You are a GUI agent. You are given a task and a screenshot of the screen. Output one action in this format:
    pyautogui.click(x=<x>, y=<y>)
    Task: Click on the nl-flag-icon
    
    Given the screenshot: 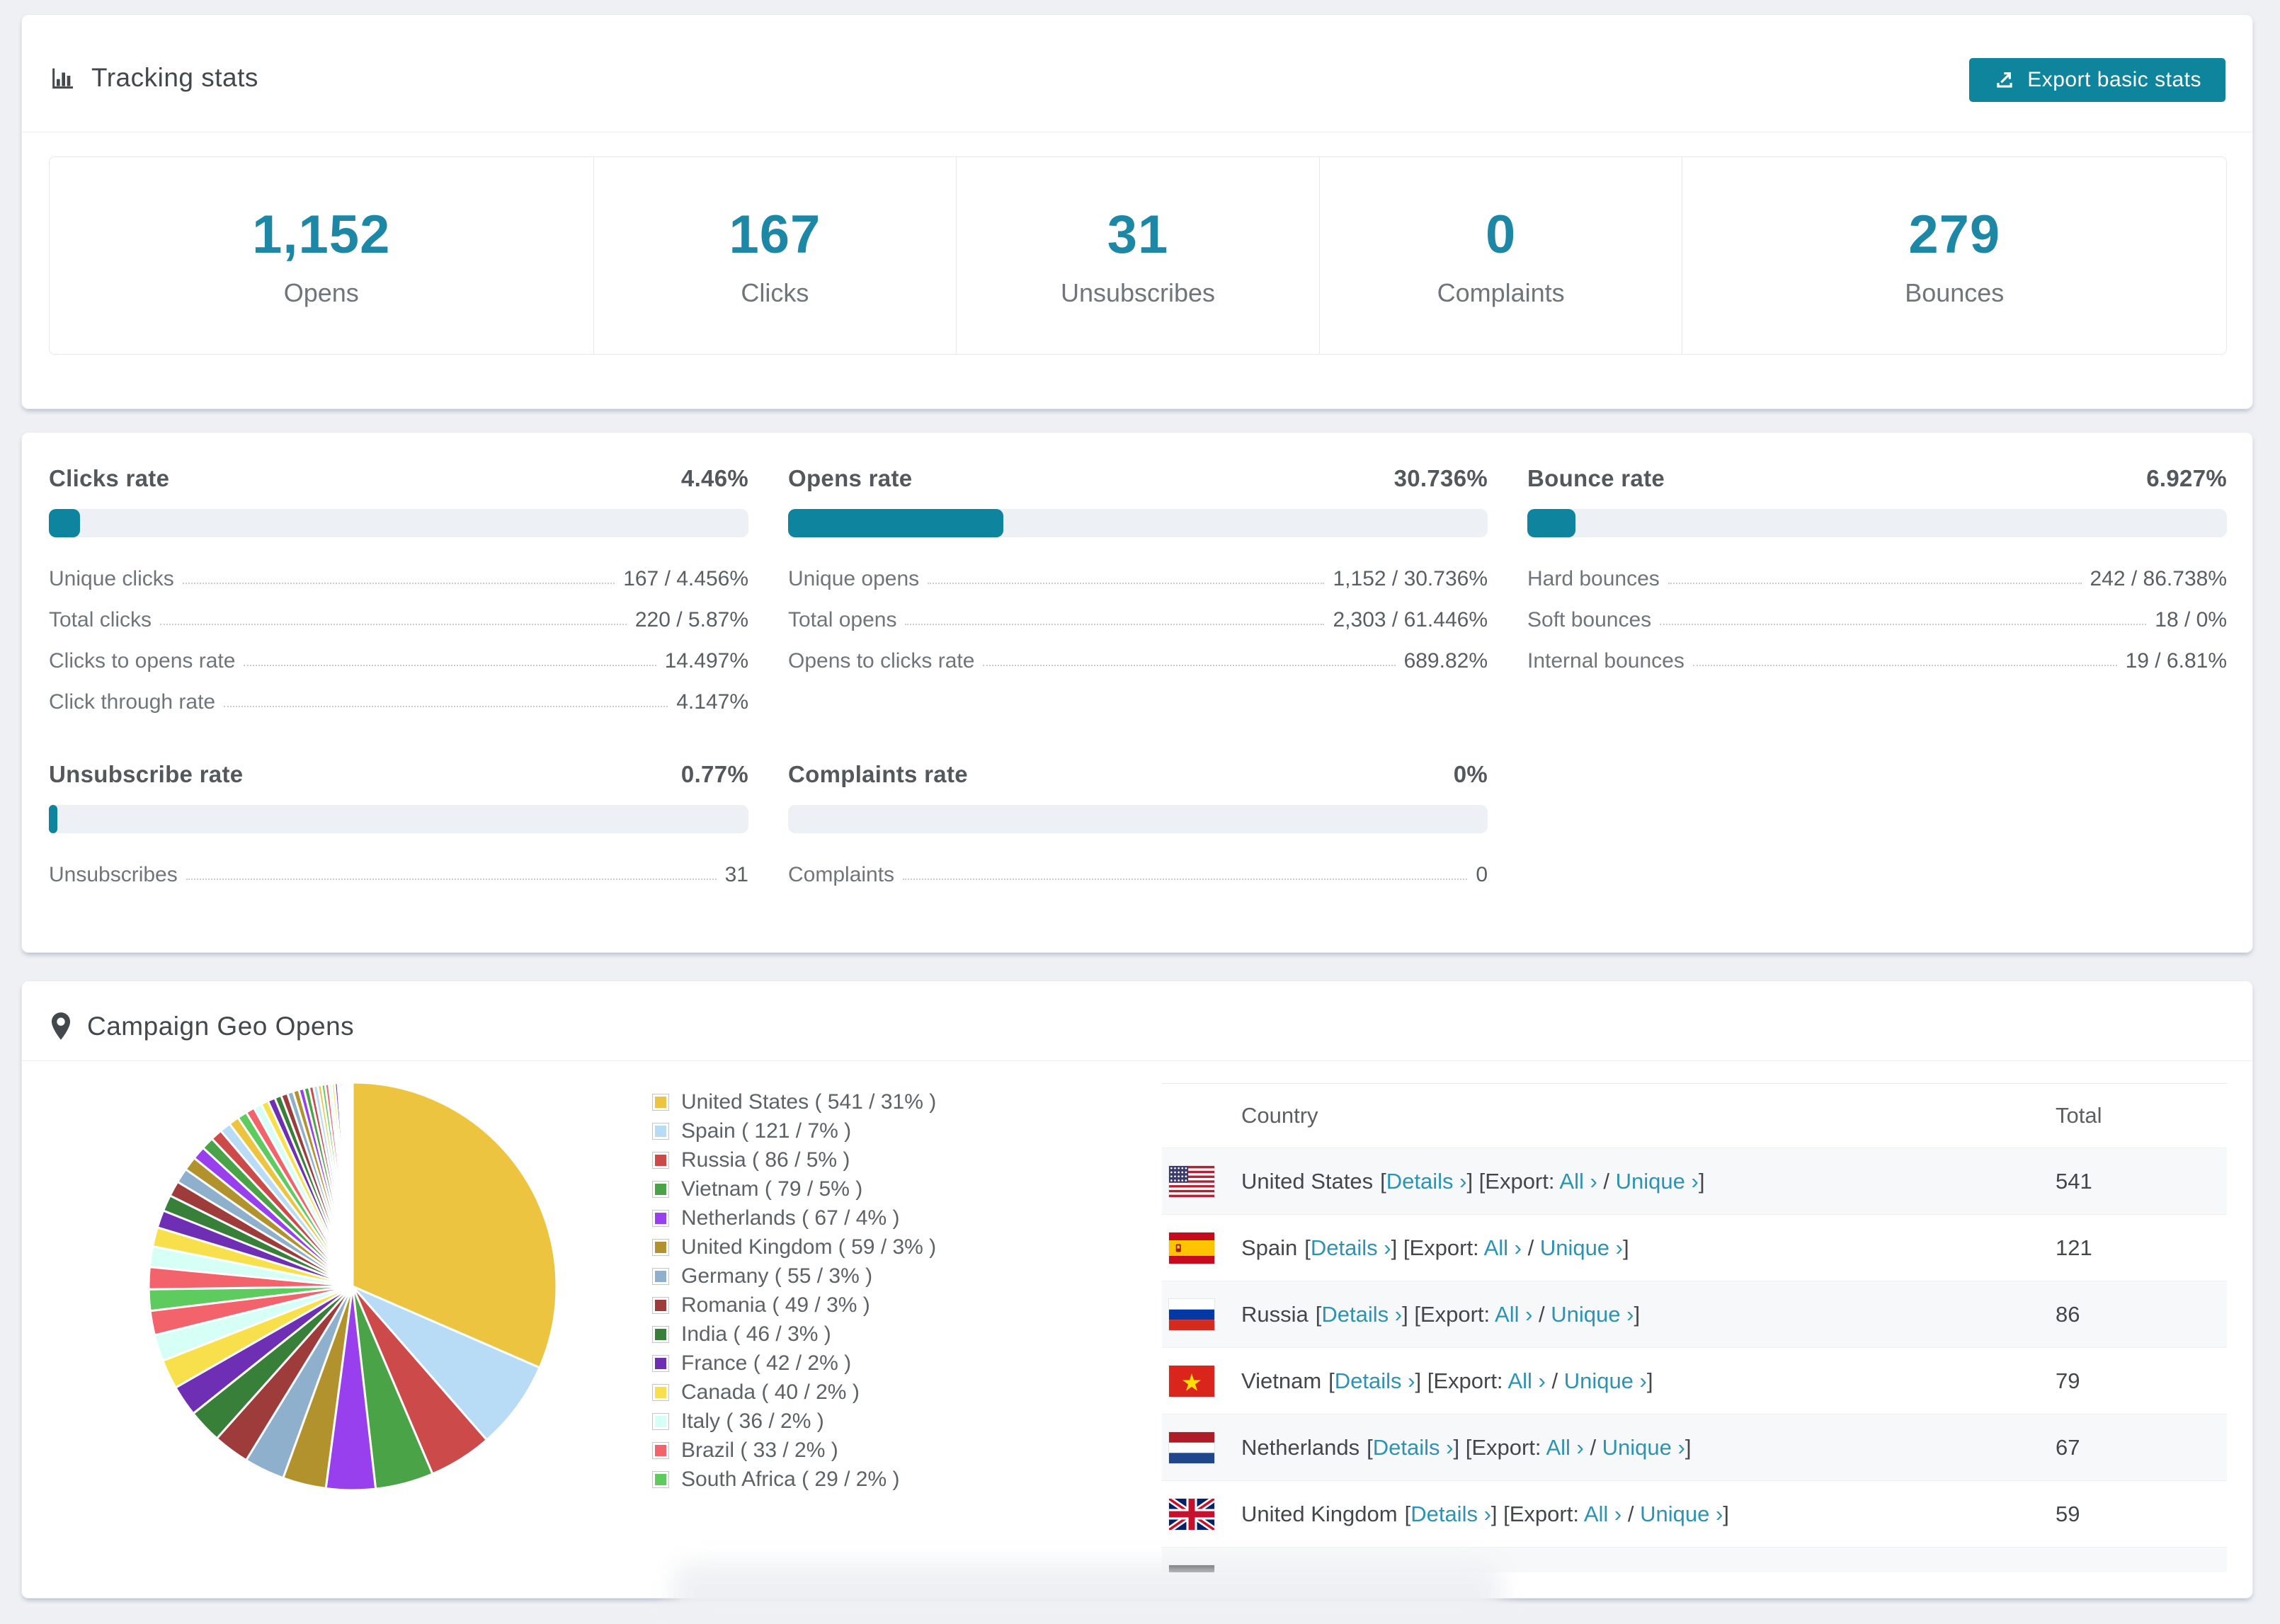 What is the action you would take?
    pyautogui.click(x=1191, y=1447)
    